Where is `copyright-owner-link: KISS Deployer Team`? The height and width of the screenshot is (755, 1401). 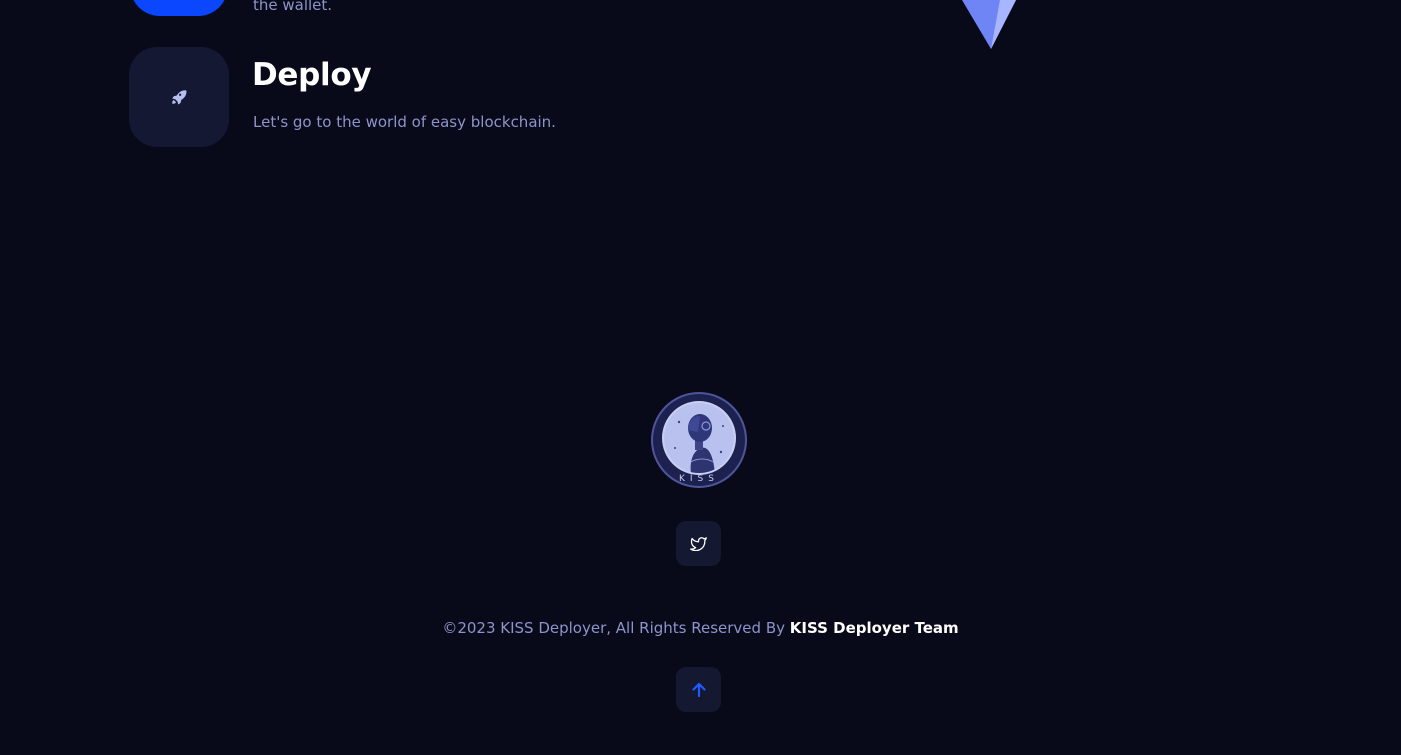 copyright-owner-link: KISS Deployer Team is located at coordinates (874, 628).